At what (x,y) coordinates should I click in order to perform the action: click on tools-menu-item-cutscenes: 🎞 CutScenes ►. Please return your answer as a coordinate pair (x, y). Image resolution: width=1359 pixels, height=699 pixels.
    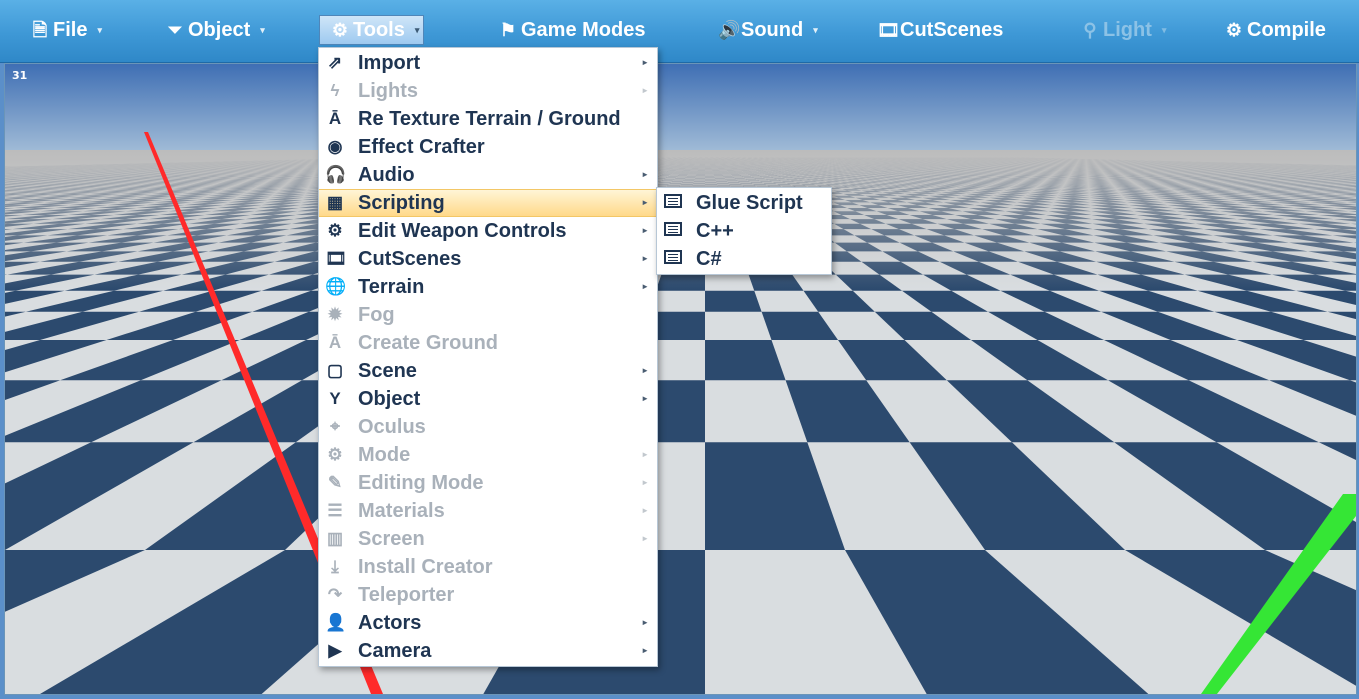
    Looking at the image, I should click on (488, 259).